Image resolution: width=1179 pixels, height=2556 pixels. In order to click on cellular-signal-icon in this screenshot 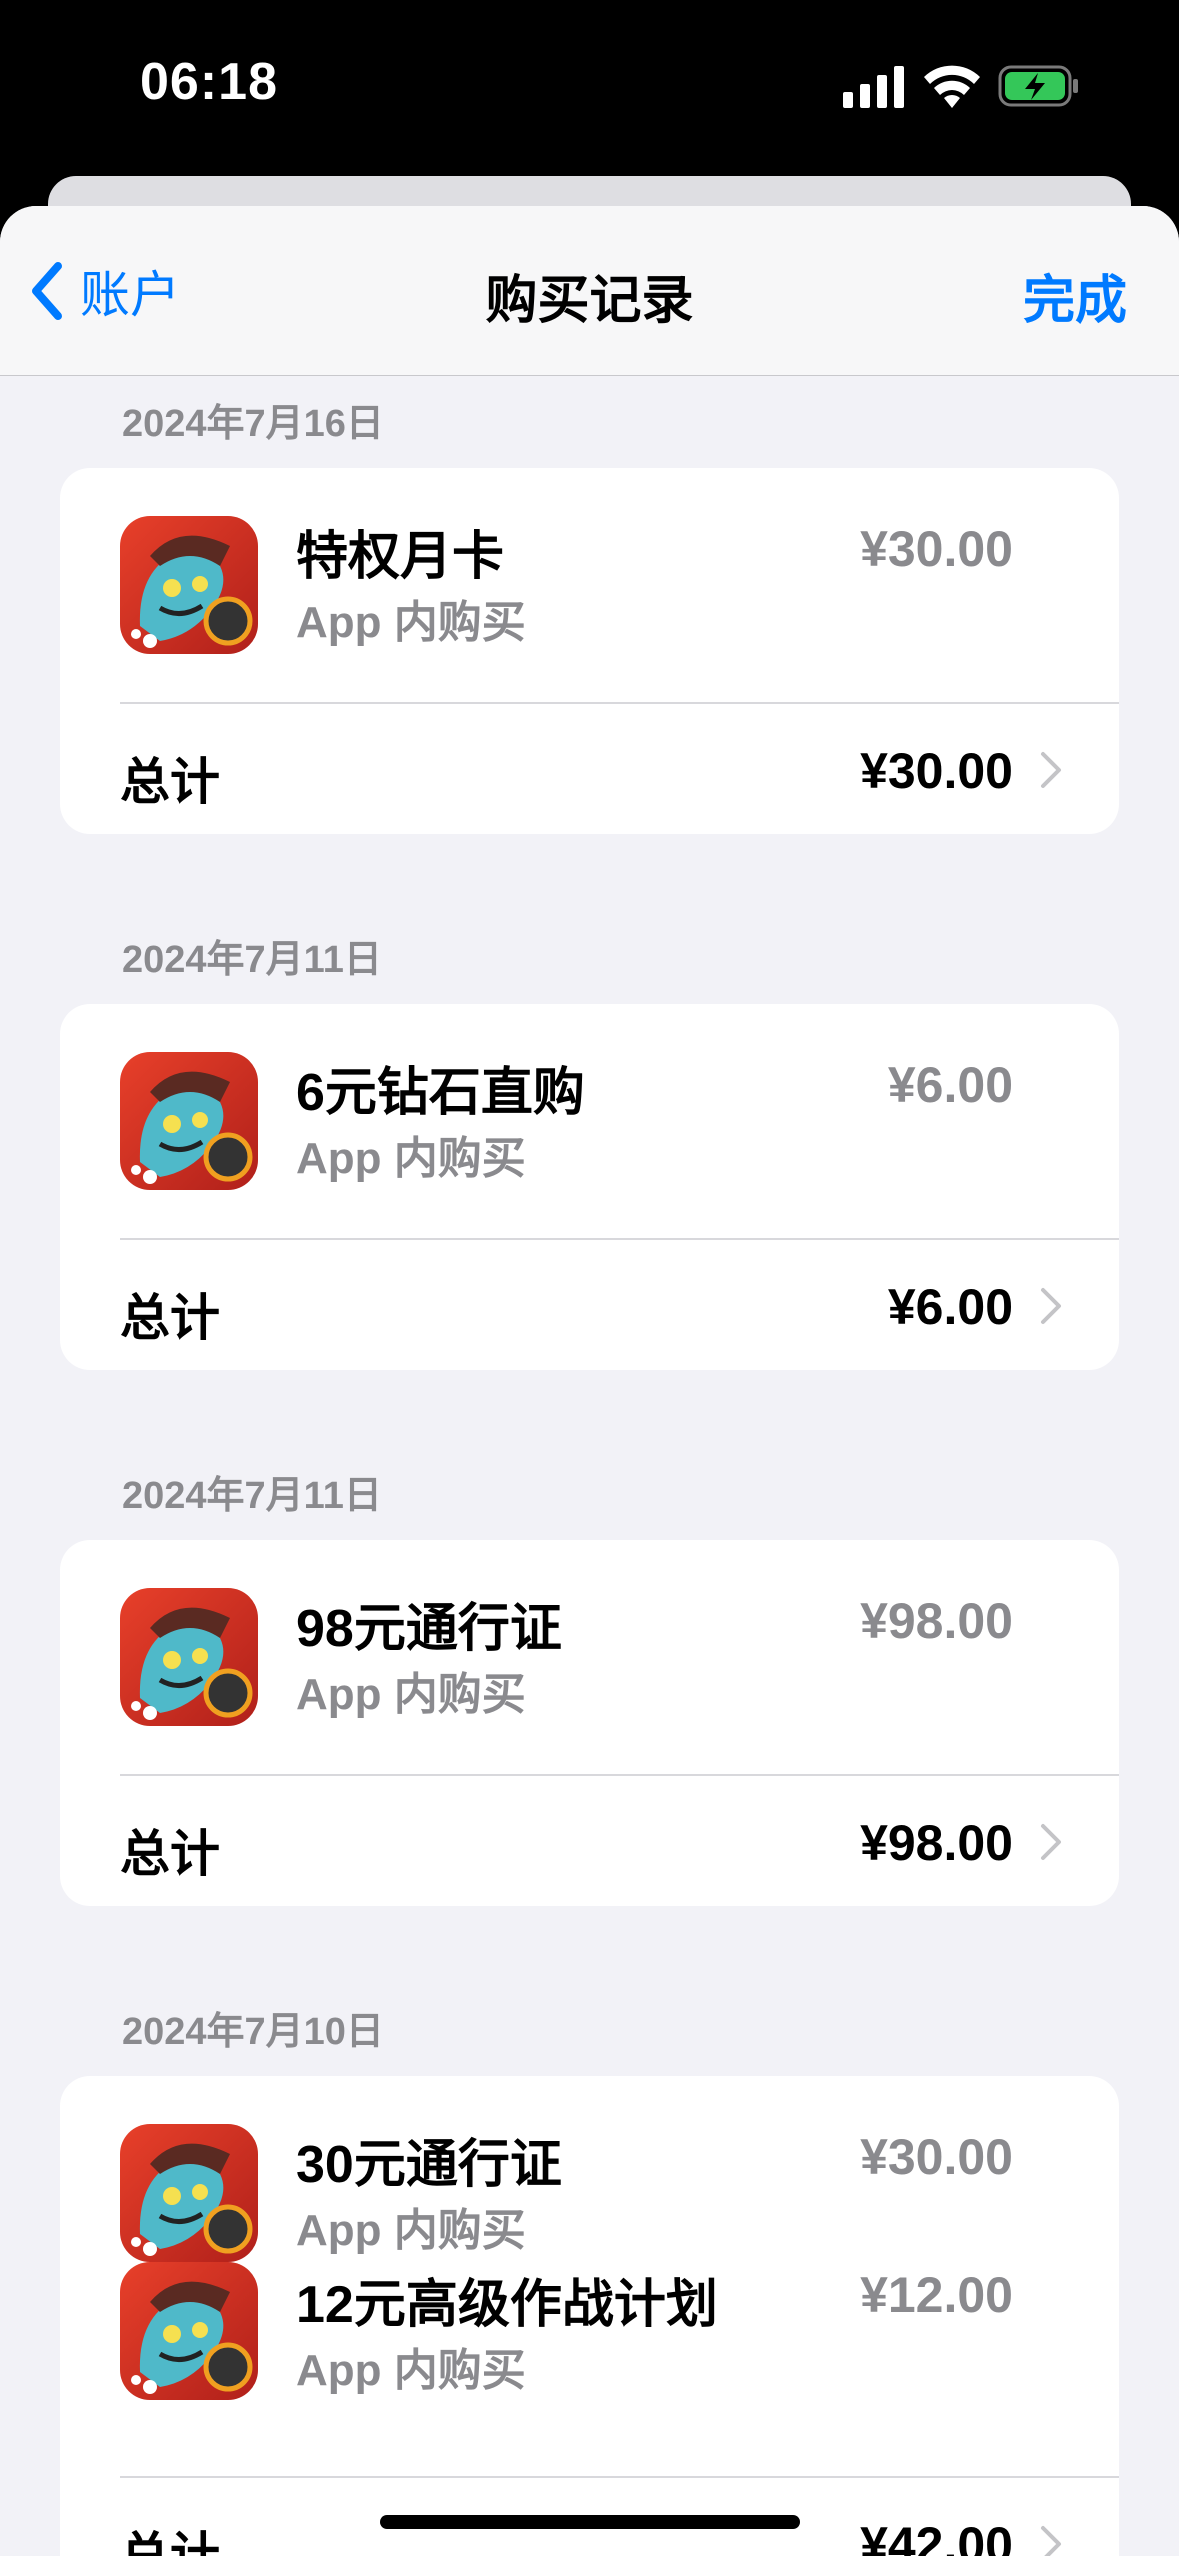, I will do `click(873, 87)`.